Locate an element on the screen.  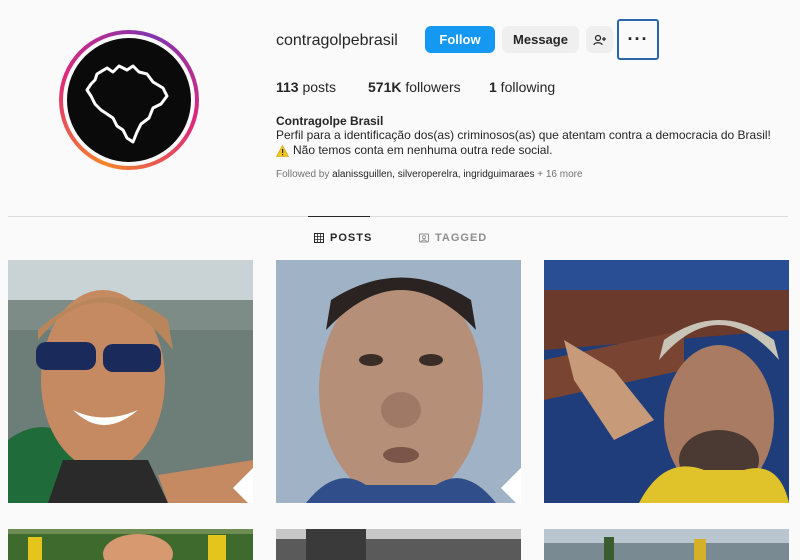
profile-avatar-ring is located at coordinates (129, 100).